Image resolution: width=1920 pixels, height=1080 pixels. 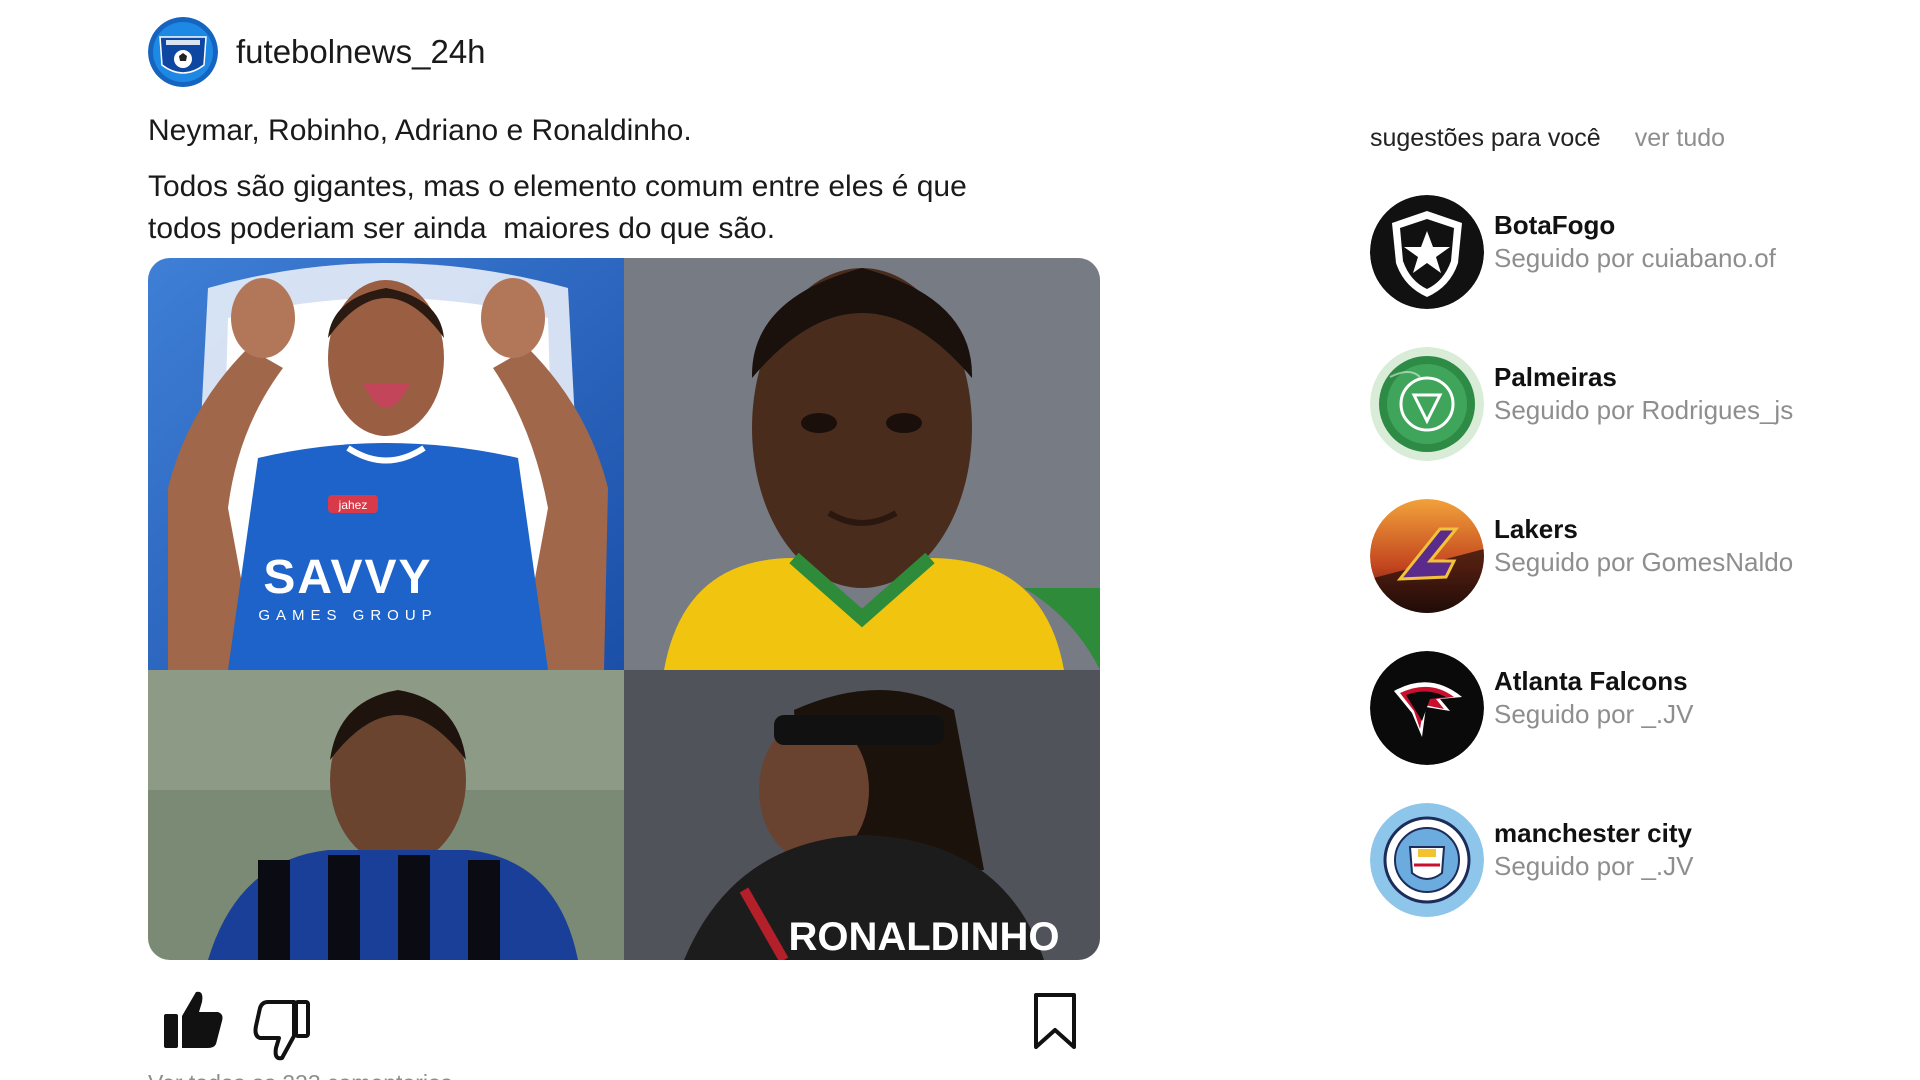 What do you see at coordinates (1591, 681) in the screenshot?
I see `suggestion-name: Atlanta Falcons` at bounding box center [1591, 681].